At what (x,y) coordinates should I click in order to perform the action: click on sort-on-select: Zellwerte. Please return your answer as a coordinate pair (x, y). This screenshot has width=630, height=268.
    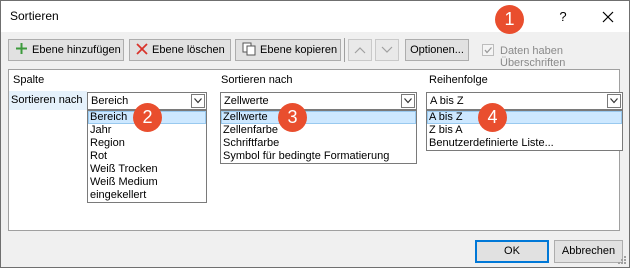
    Looking at the image, I should click on (318, 101).